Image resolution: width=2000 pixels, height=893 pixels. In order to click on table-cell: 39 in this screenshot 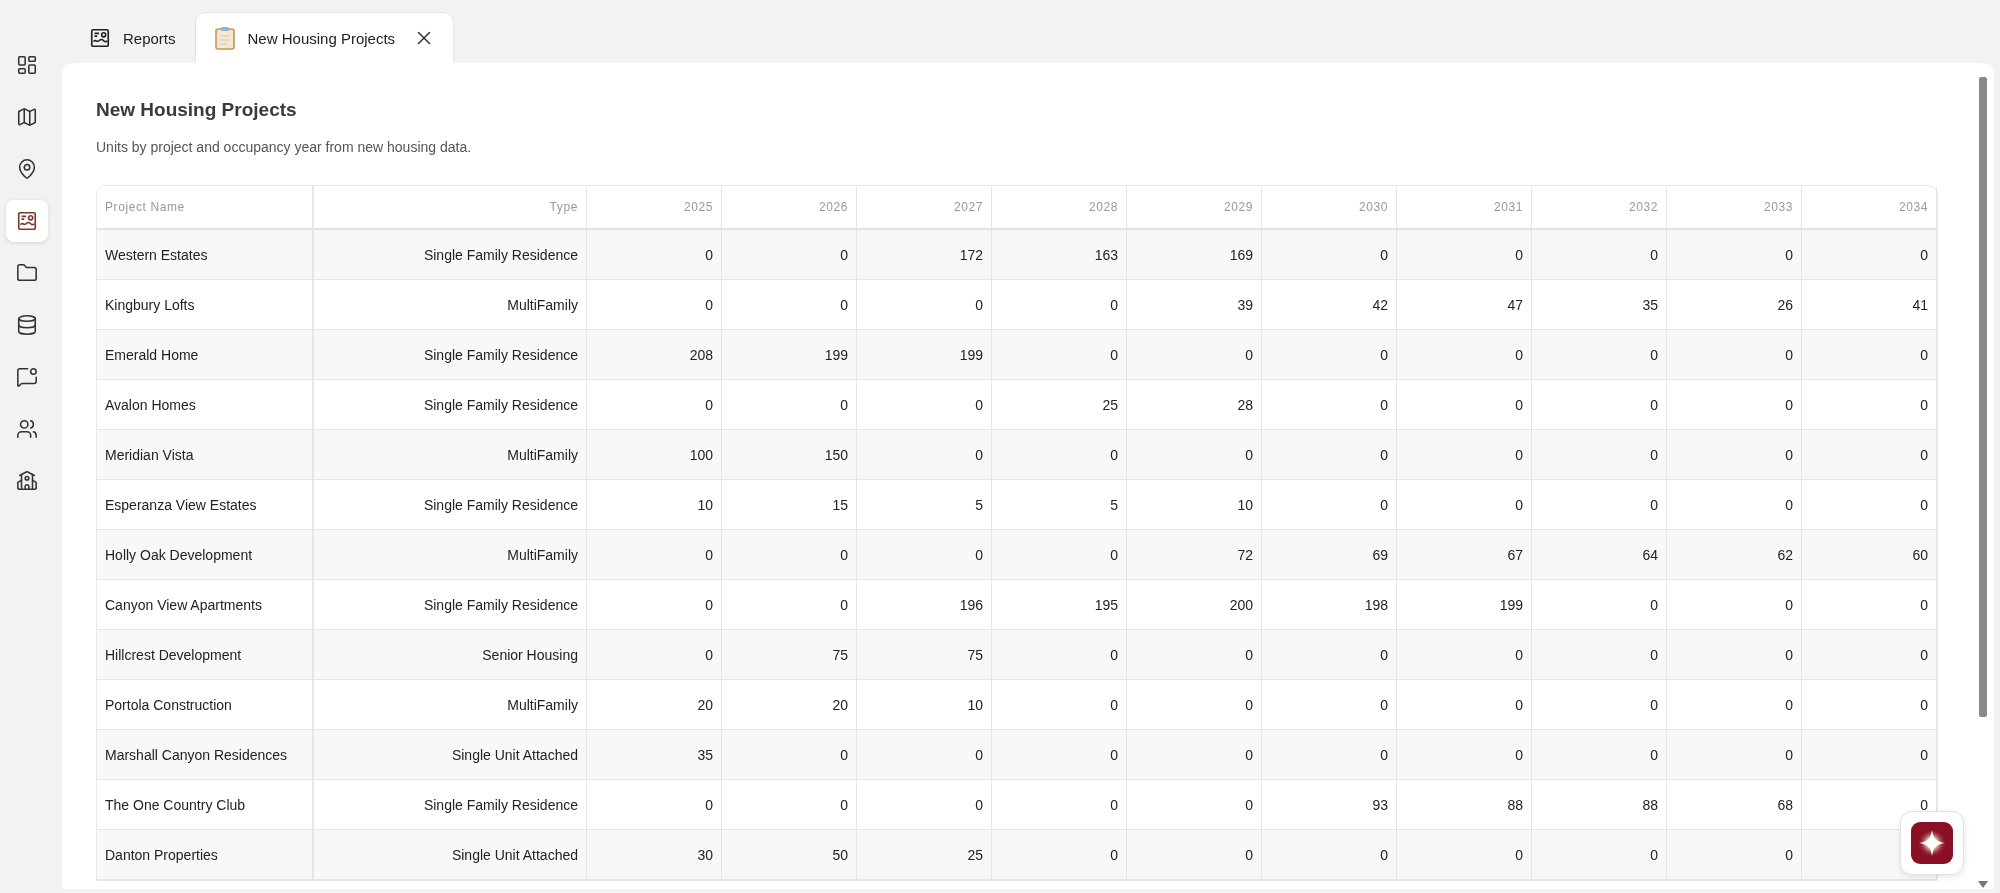, I will do `click(1194, 305)`.